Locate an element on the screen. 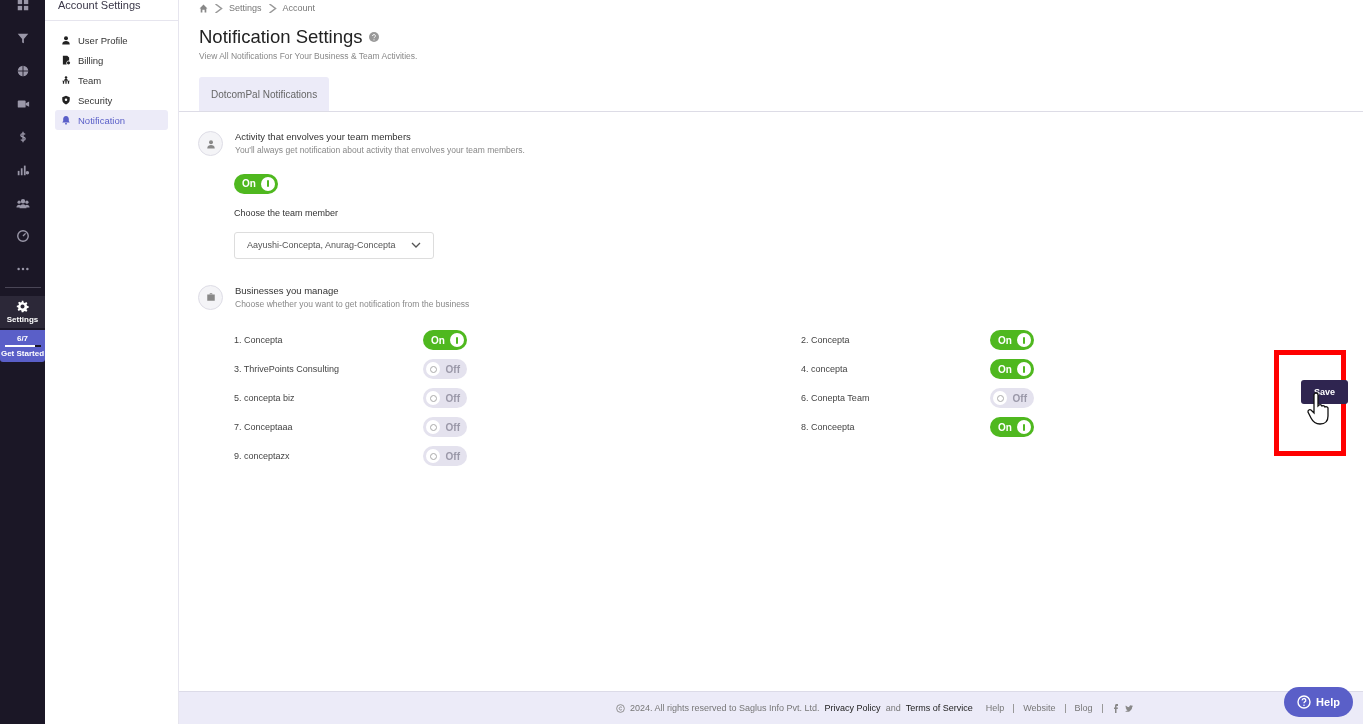  twitter-icon is located at coordinates (1128, 708).